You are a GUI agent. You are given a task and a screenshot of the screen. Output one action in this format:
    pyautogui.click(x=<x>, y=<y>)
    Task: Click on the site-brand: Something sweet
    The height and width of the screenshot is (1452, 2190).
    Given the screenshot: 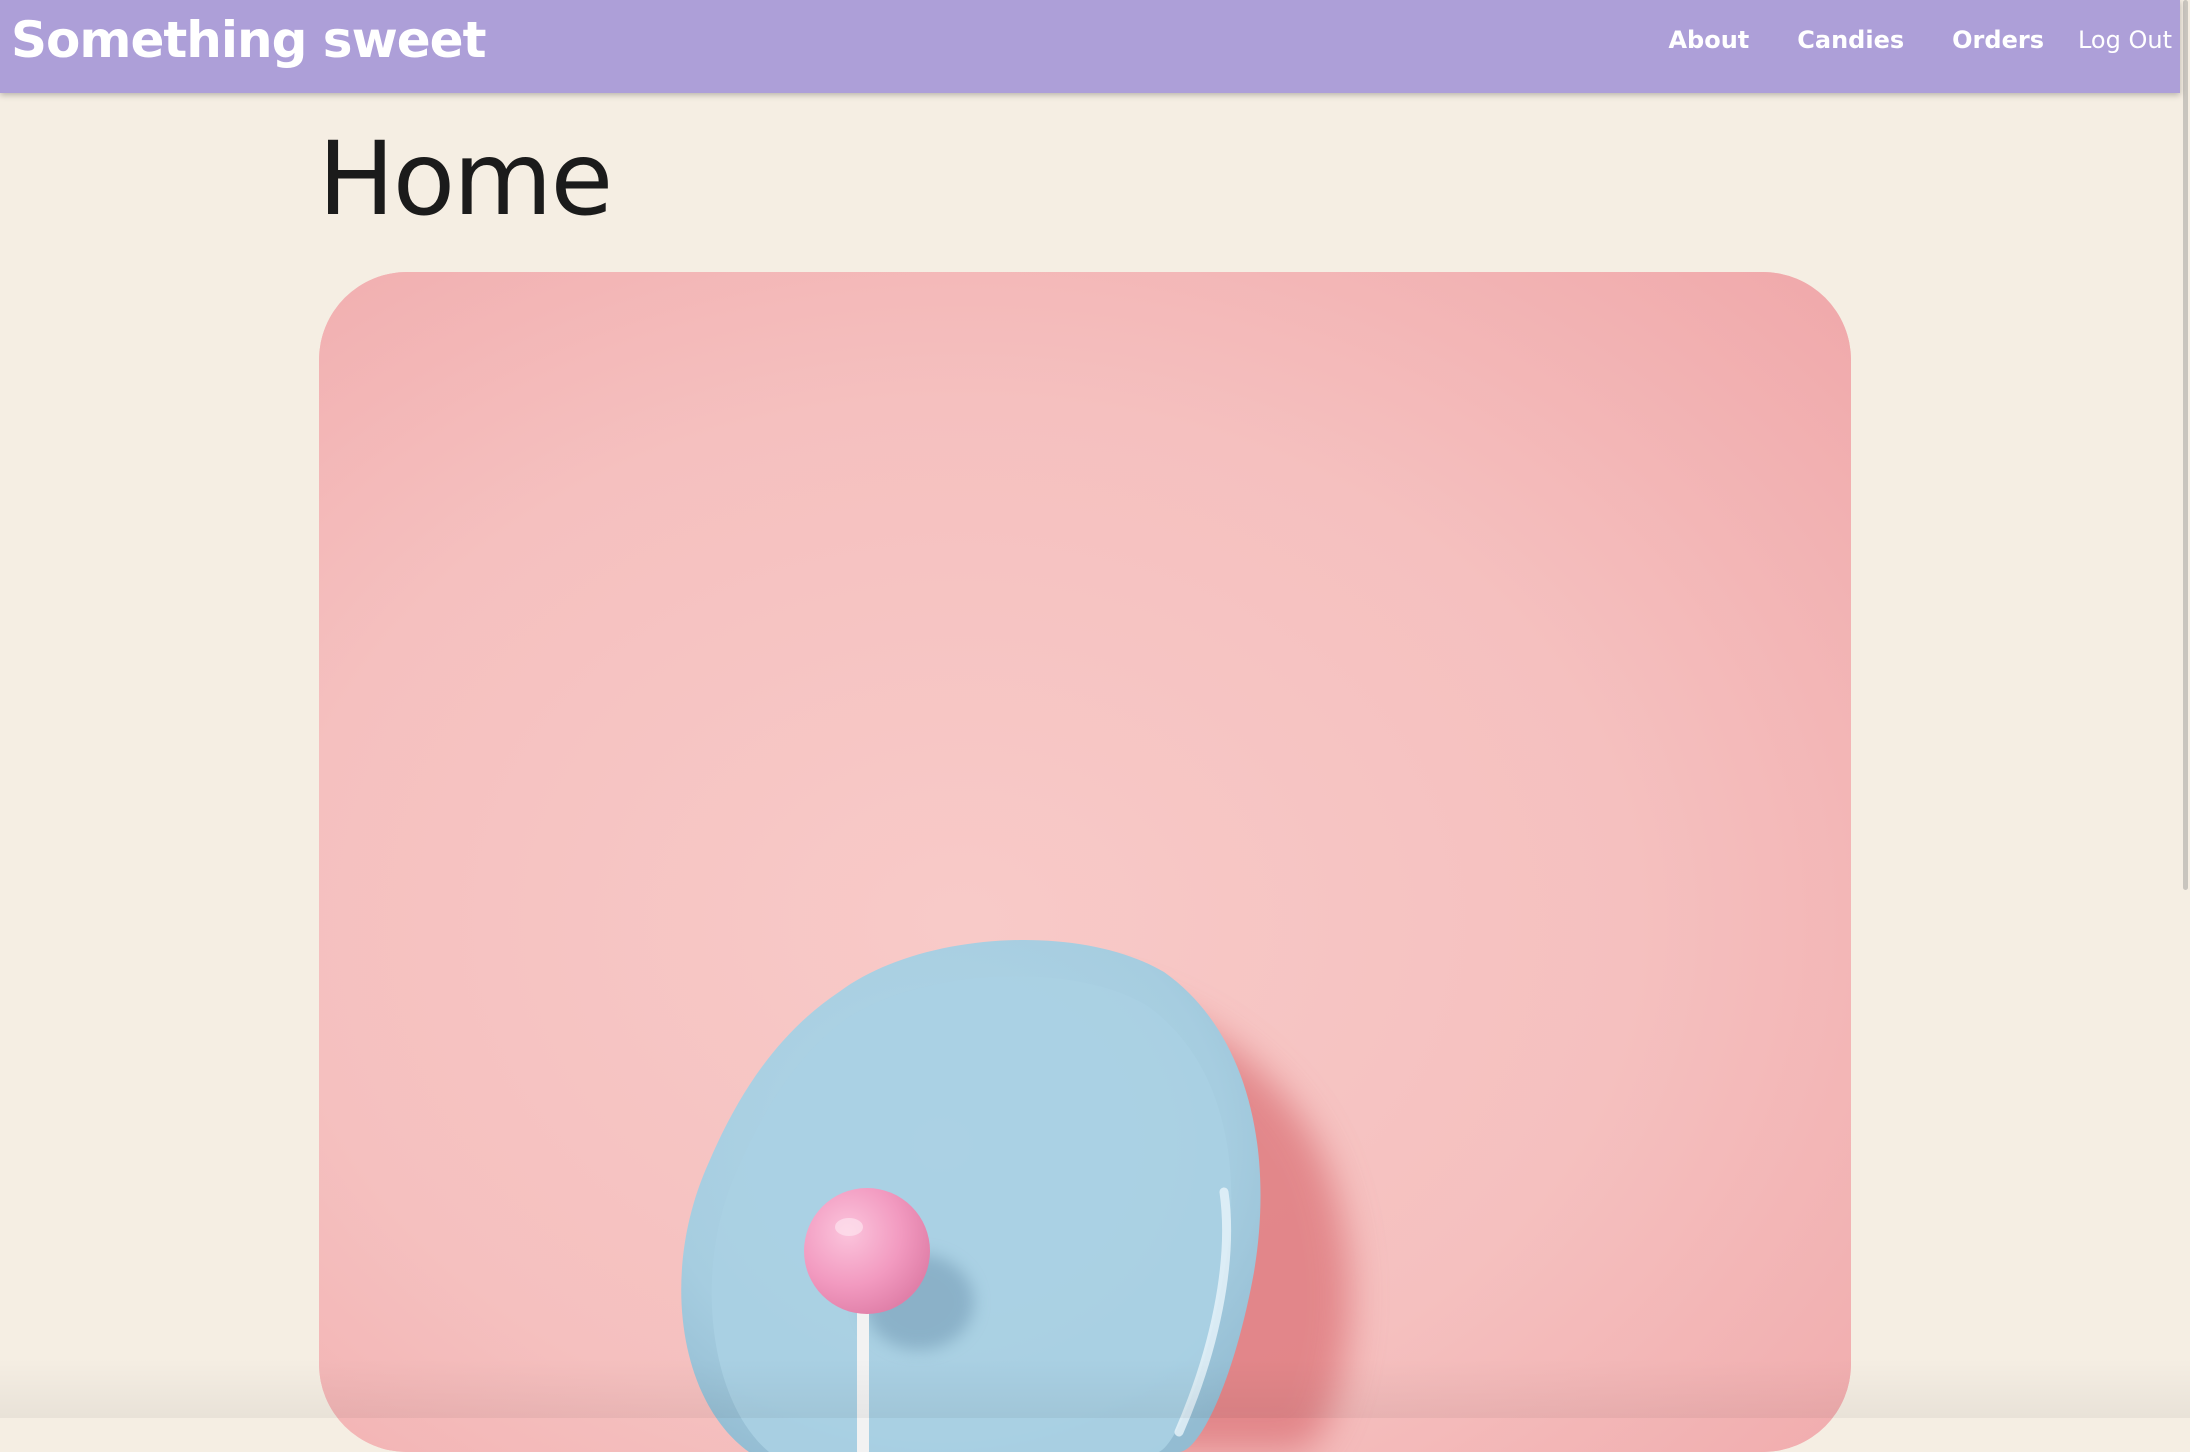 What is the action you would take?
    pyautogui.click(x=248, y=40)
    